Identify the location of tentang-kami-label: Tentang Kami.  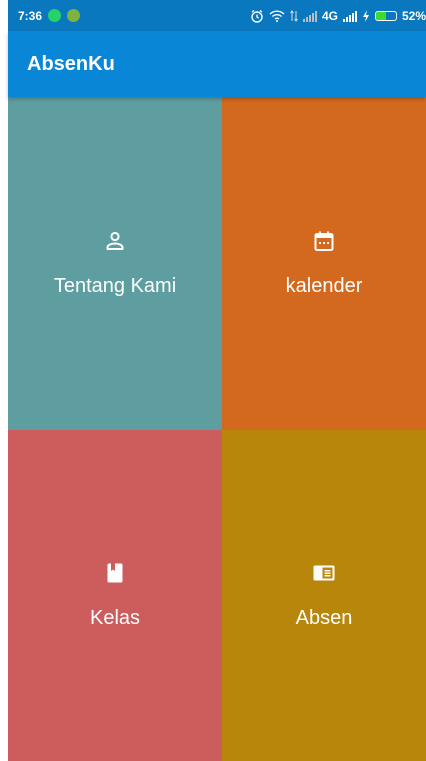
(115, 286).